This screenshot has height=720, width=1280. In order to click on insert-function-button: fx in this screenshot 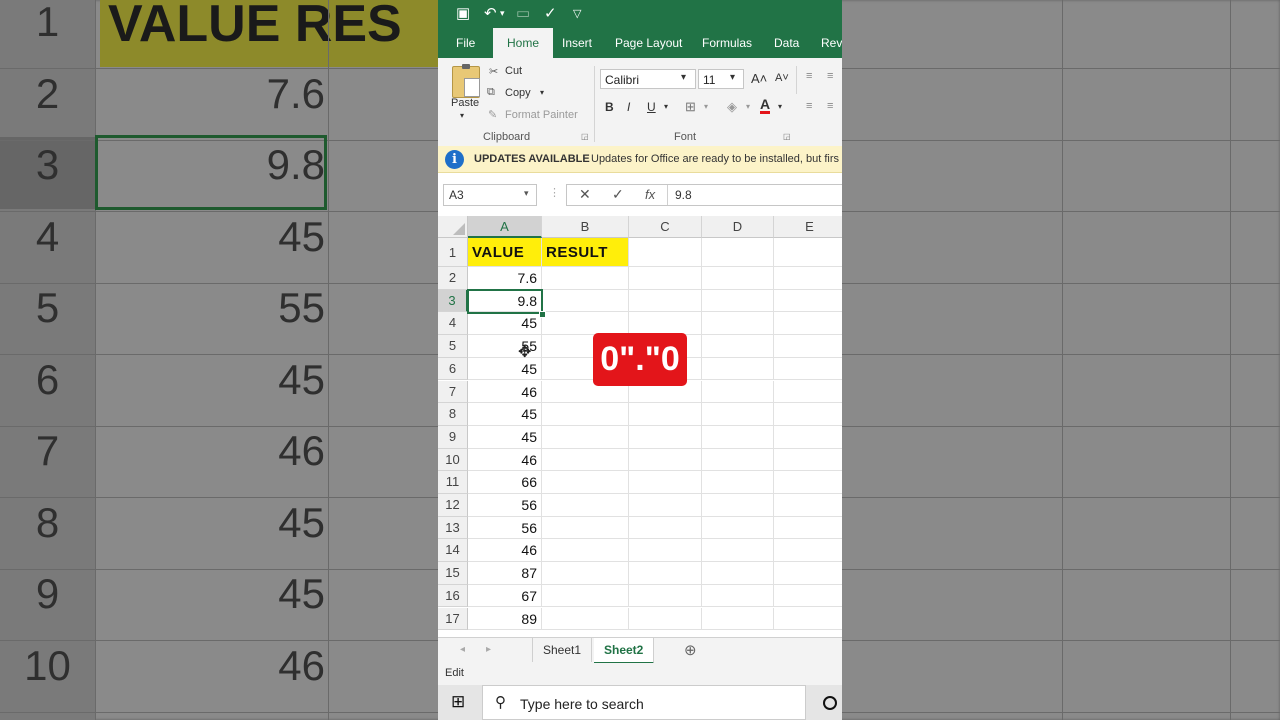, I will do `click(650, 194)`.